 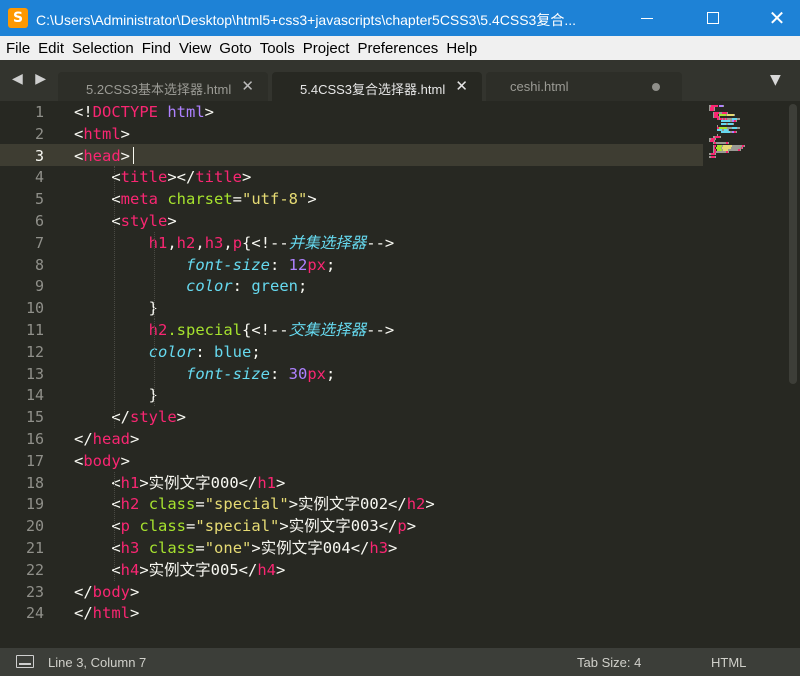 I want to click on code-token: >实例文字002</, so click(x=347, y=504).